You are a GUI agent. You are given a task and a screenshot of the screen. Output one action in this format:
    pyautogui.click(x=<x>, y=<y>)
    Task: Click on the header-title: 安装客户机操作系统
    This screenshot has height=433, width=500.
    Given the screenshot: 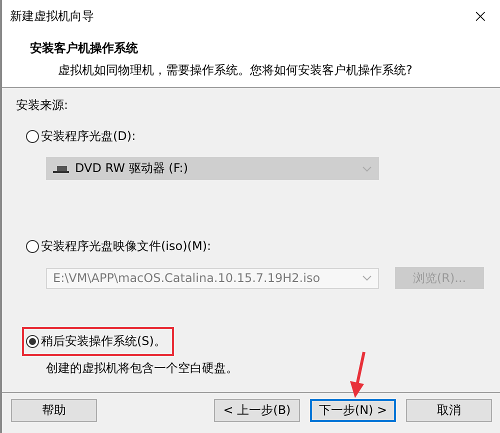 What is the action you would take?
    pyautogui.click(x=84, y=48)
    